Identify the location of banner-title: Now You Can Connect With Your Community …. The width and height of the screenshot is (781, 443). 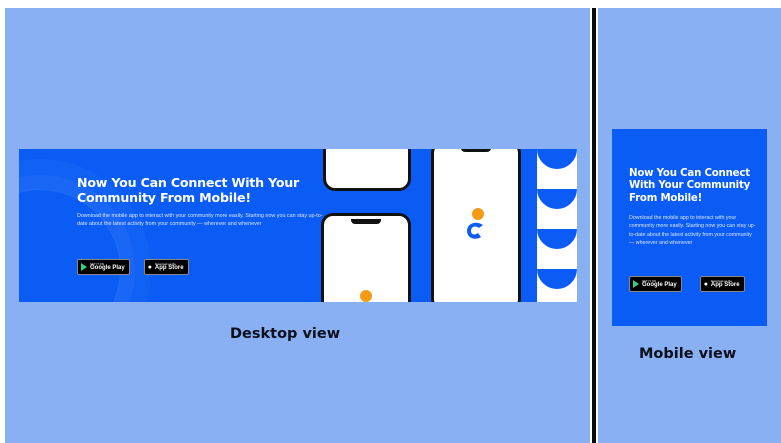
(188, 190).